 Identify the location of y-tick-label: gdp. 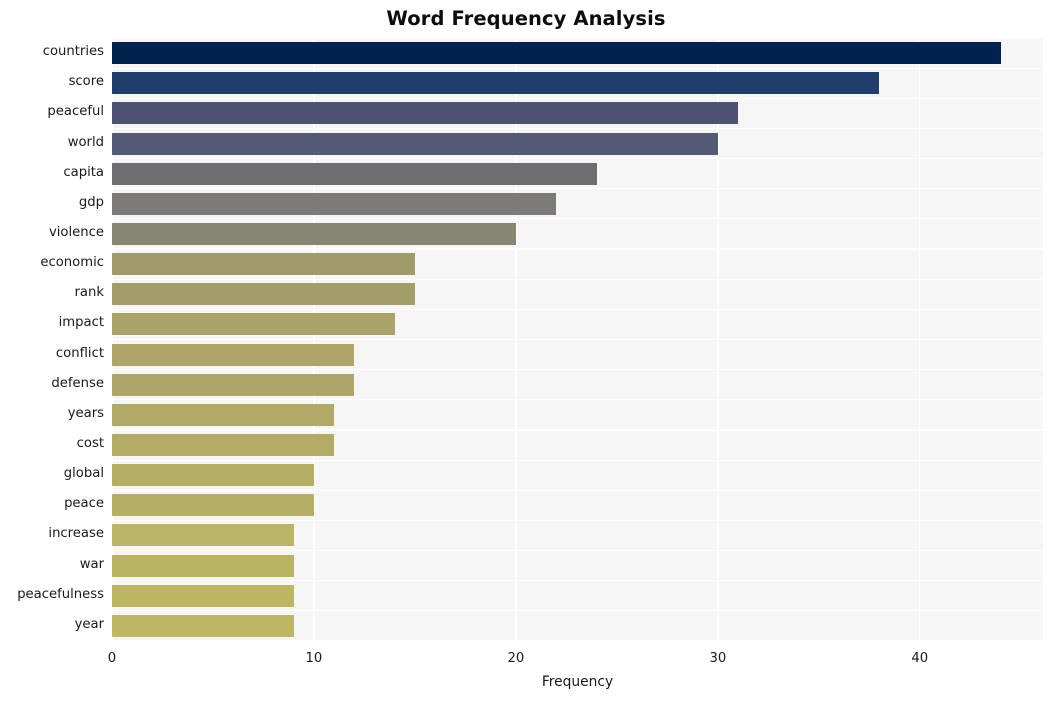
(91, 202).